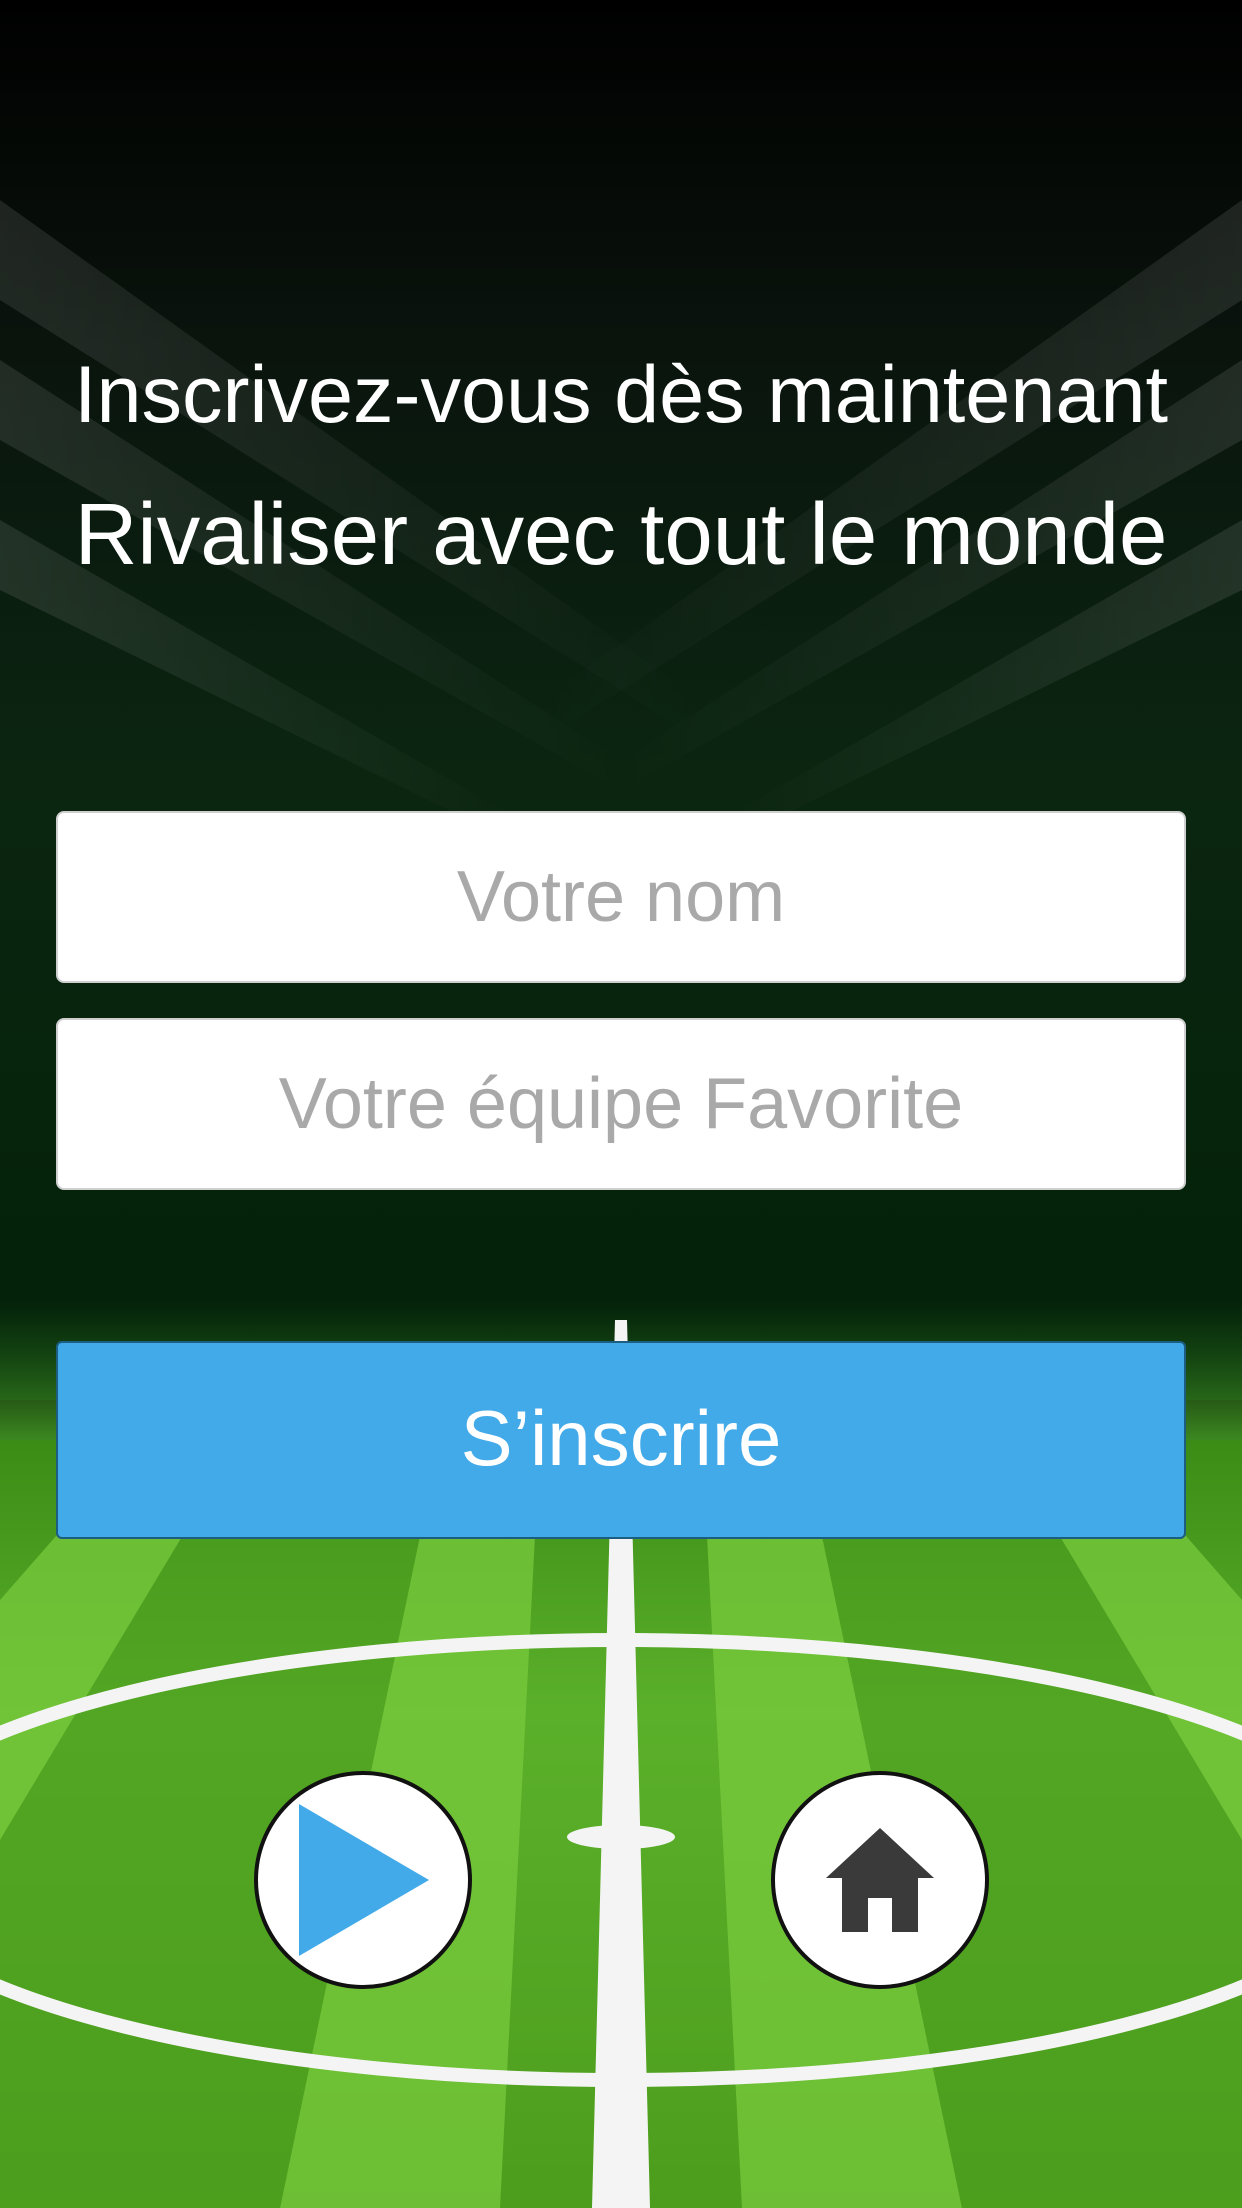 The height and width of the screenshot is (2208, 1242). Describe the element at coordinates (621, 1440) in the screenshot. I see `signup-button: S’inscrire` at that location.